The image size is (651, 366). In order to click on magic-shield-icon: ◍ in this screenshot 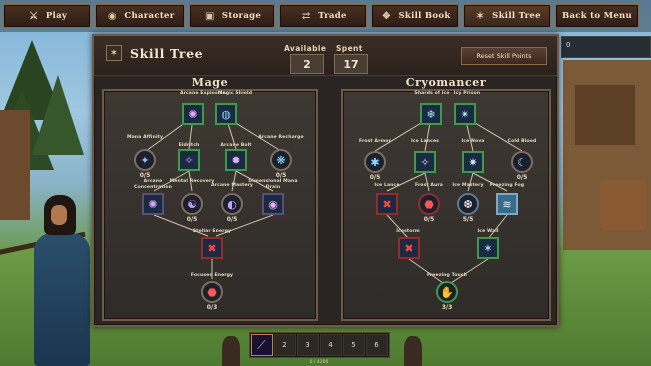, I will do `click(226, 114)`.